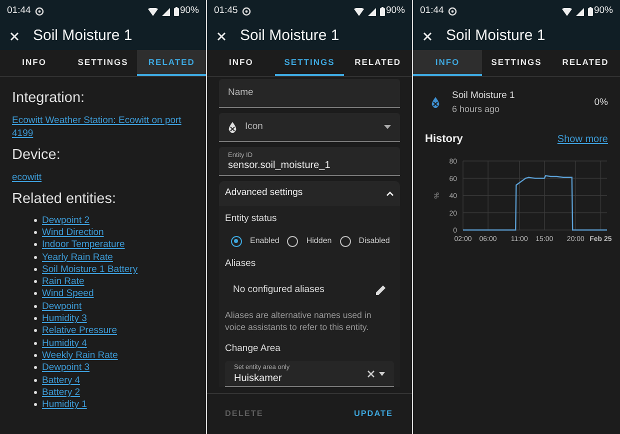  Describe the element at coordinates (64, 405) in the screenshot. I see `entity-link: Humidity 1` at that location.